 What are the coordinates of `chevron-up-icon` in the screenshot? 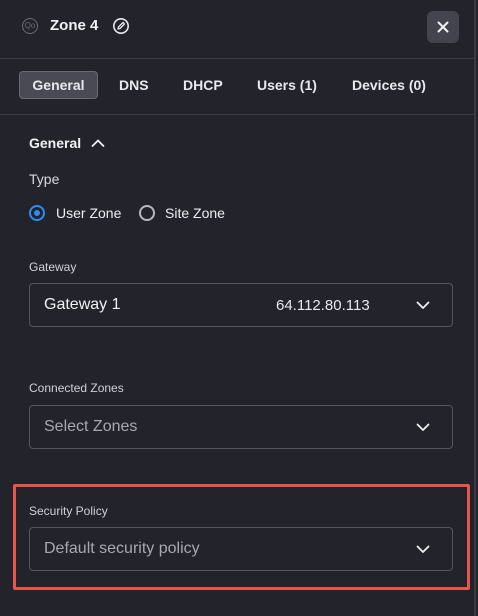 It's located at (98, 143).